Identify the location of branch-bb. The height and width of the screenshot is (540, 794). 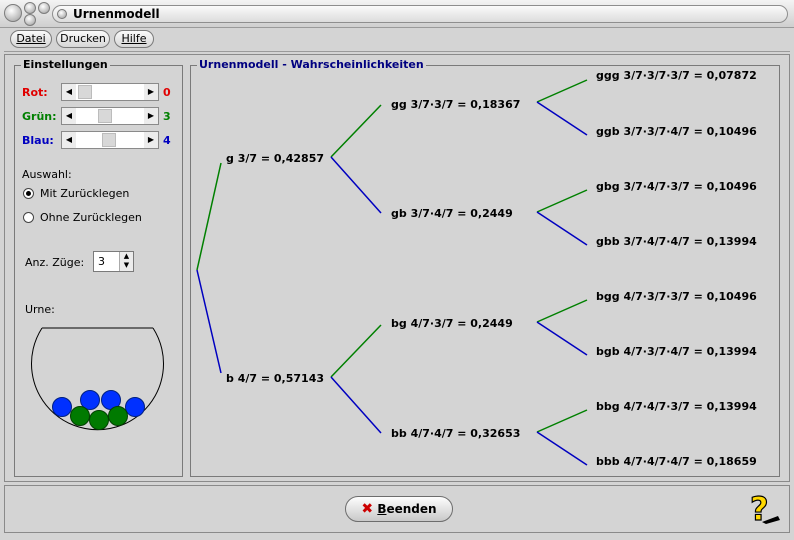
(356, 405).